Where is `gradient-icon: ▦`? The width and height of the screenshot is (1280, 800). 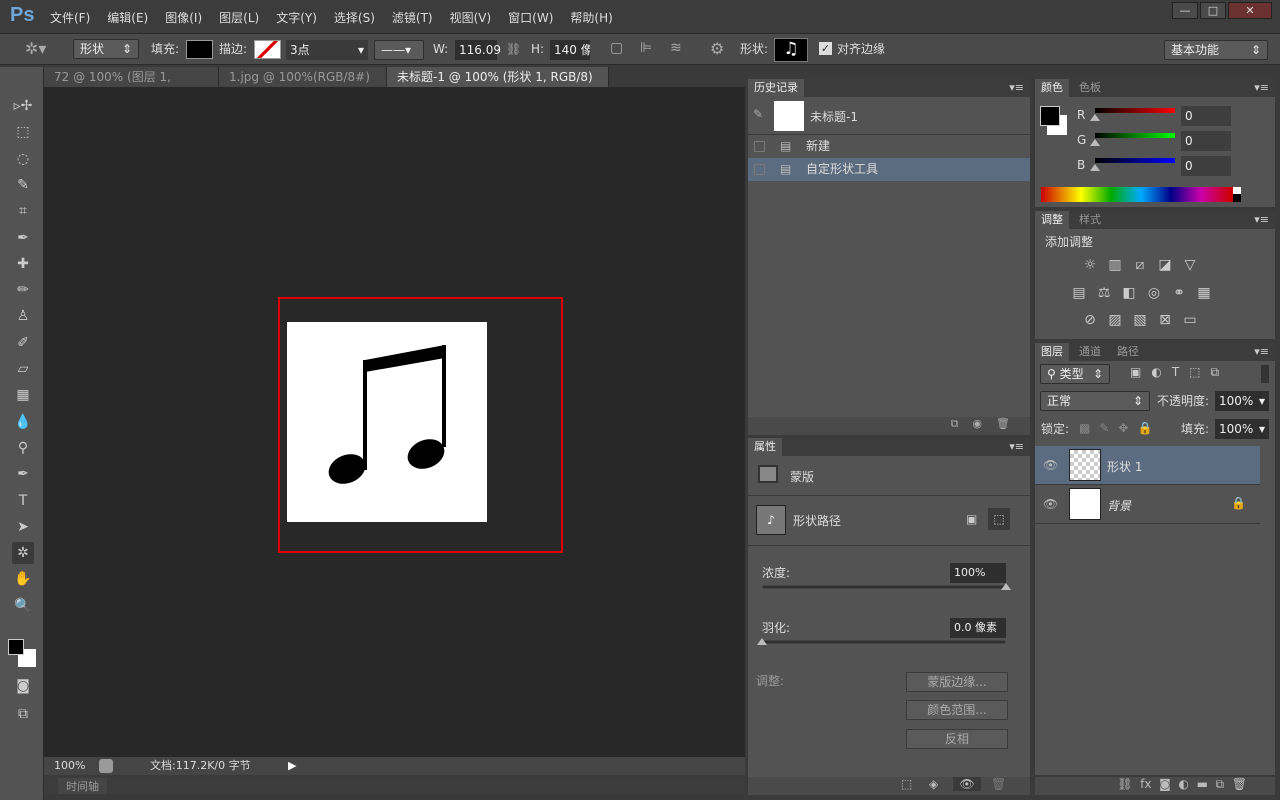 gradient-icon: ▦ is located at coordinates (23, 395).